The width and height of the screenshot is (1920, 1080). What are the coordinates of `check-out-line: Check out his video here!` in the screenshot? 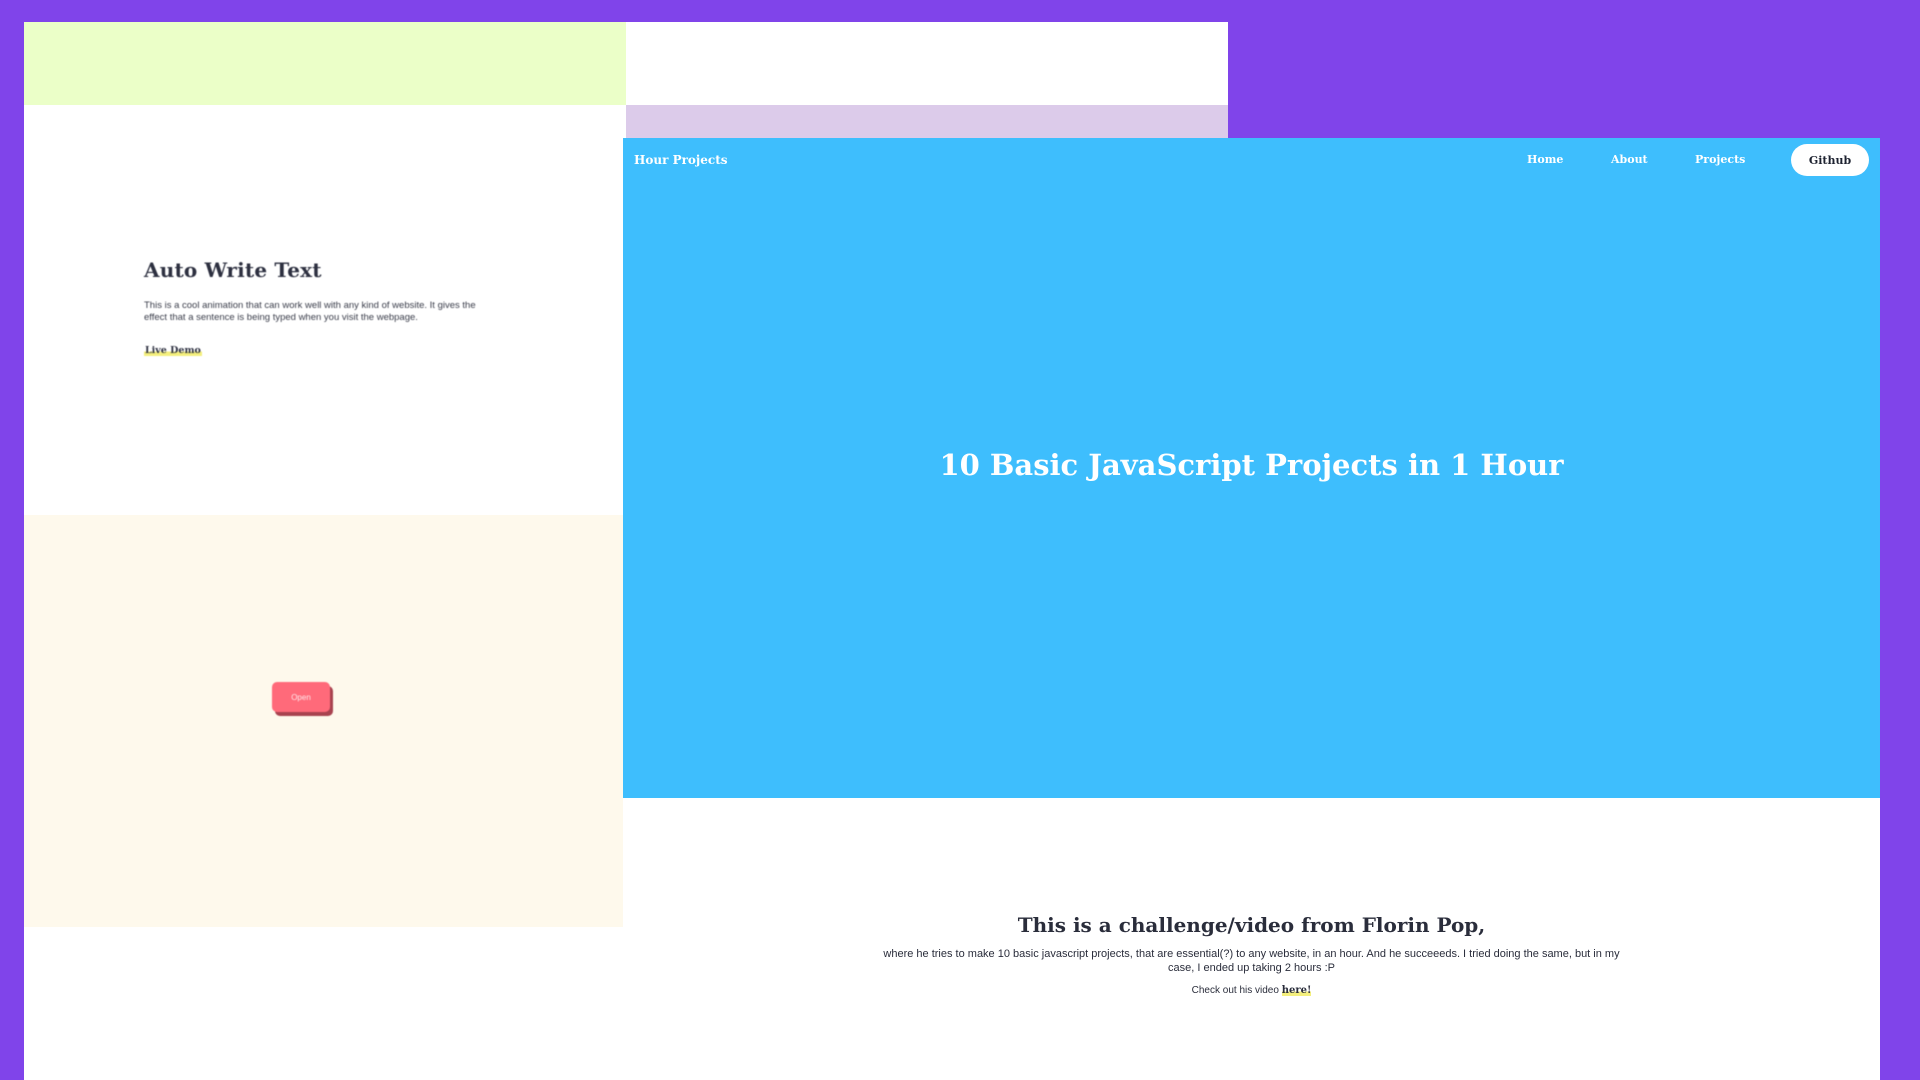 It's located at (1251, 990).